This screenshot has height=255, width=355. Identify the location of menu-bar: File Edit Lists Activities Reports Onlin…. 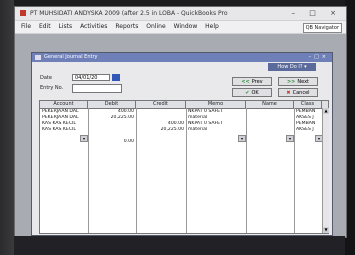
(180, 27).